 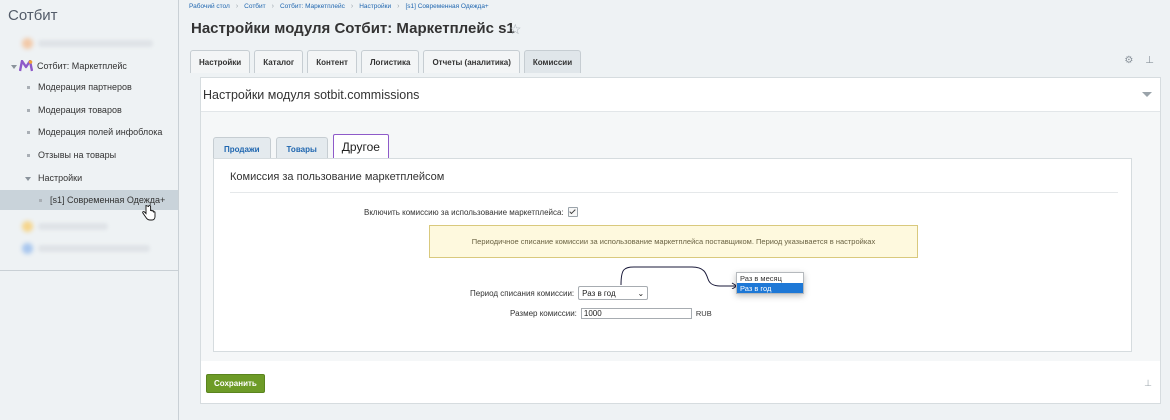 I want to click on sidebar-item-label: Модерация партнеров, so click(x=85, y=87).